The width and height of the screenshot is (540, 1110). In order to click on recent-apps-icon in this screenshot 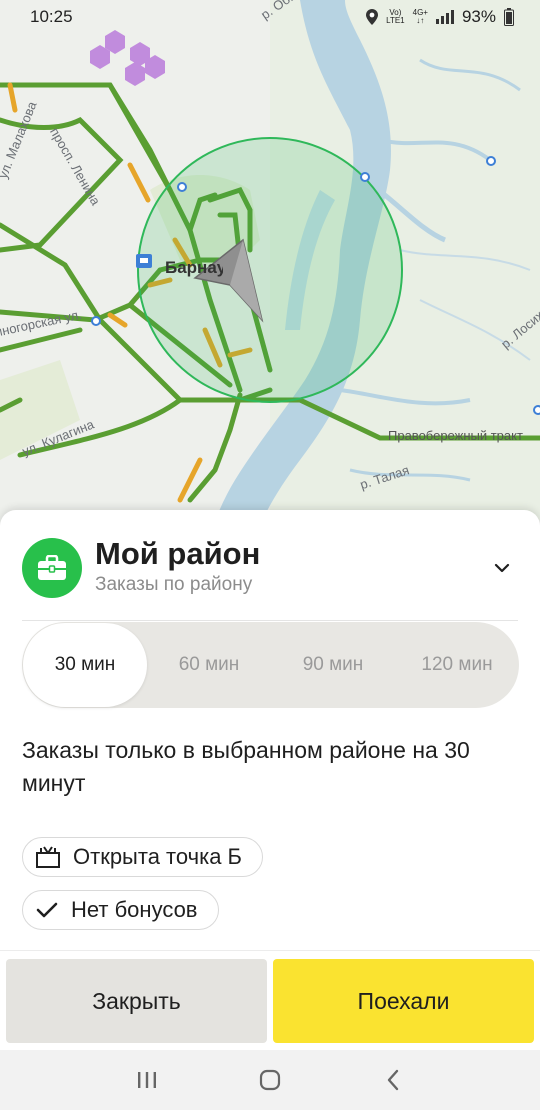, I will do `click(147, 1080)`.